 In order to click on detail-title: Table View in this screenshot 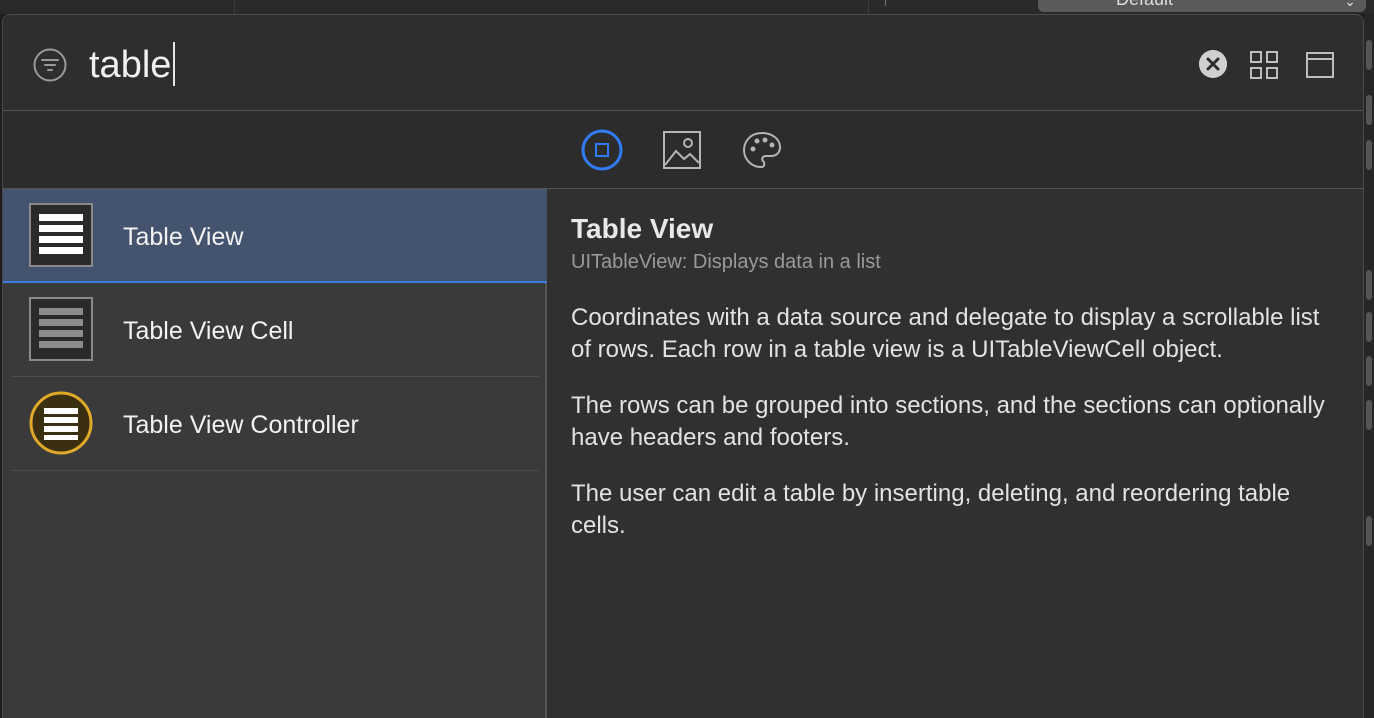, I will do `click(642, 228)`.